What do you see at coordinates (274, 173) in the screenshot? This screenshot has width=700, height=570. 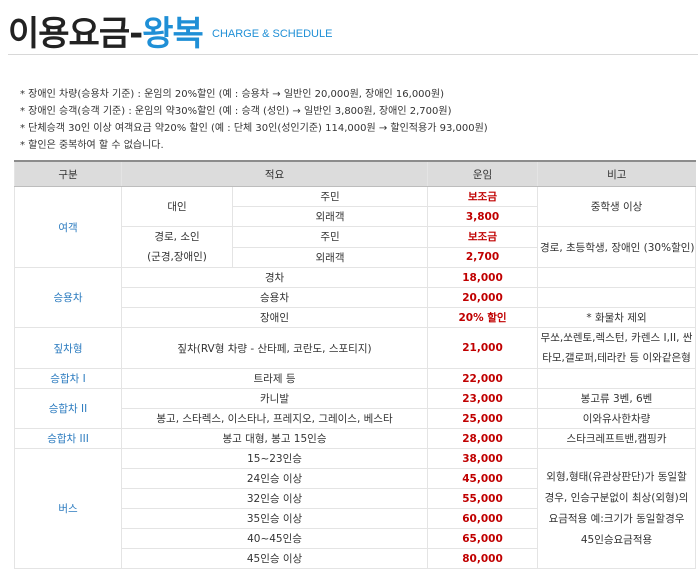 I see `col-header-description: 적요` at bounding box center [274, 173].